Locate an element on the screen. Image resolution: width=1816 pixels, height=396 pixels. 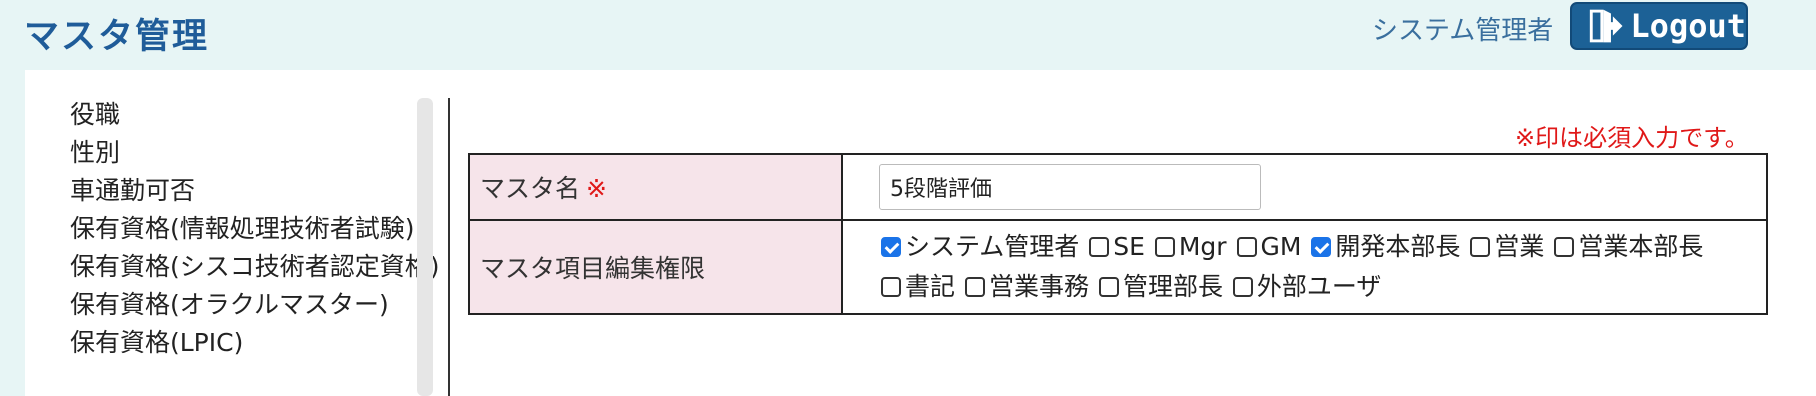
permission-label: 営業本部長 is located at coordinates (1641, 246).